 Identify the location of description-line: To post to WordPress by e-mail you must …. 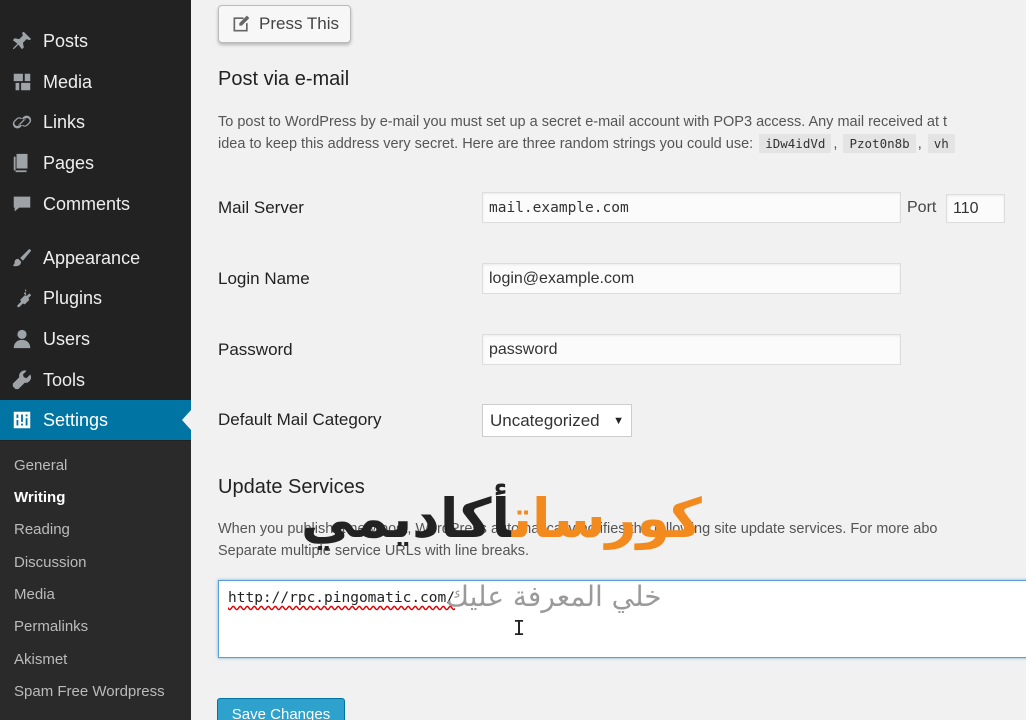
(583, 122).